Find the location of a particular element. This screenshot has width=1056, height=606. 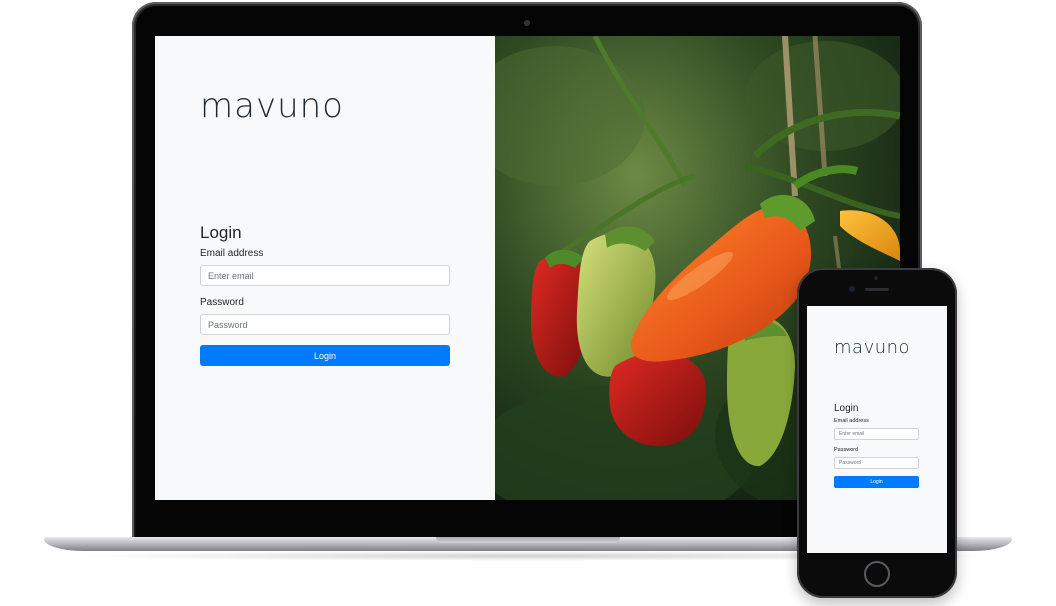

phone-sensor-icon is located at coordinates (876, 278).